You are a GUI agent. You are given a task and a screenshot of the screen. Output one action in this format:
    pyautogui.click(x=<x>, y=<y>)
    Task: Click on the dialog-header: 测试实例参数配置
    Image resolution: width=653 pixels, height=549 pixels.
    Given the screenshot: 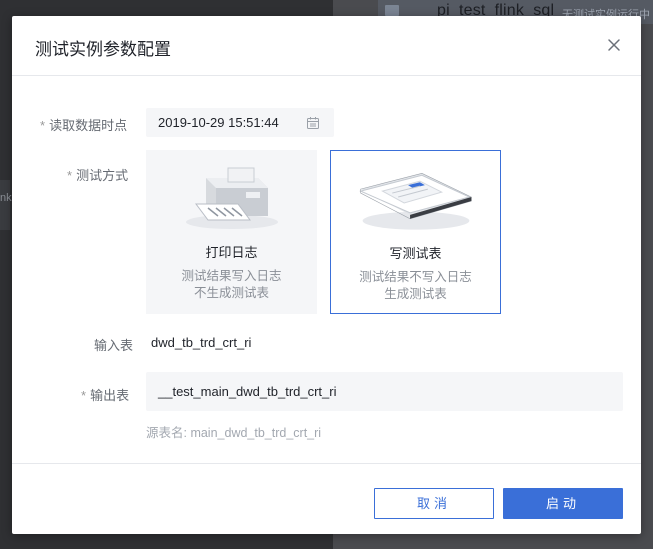 What is the action you would take?
    pyautogui.click(x=326, y=46)
    